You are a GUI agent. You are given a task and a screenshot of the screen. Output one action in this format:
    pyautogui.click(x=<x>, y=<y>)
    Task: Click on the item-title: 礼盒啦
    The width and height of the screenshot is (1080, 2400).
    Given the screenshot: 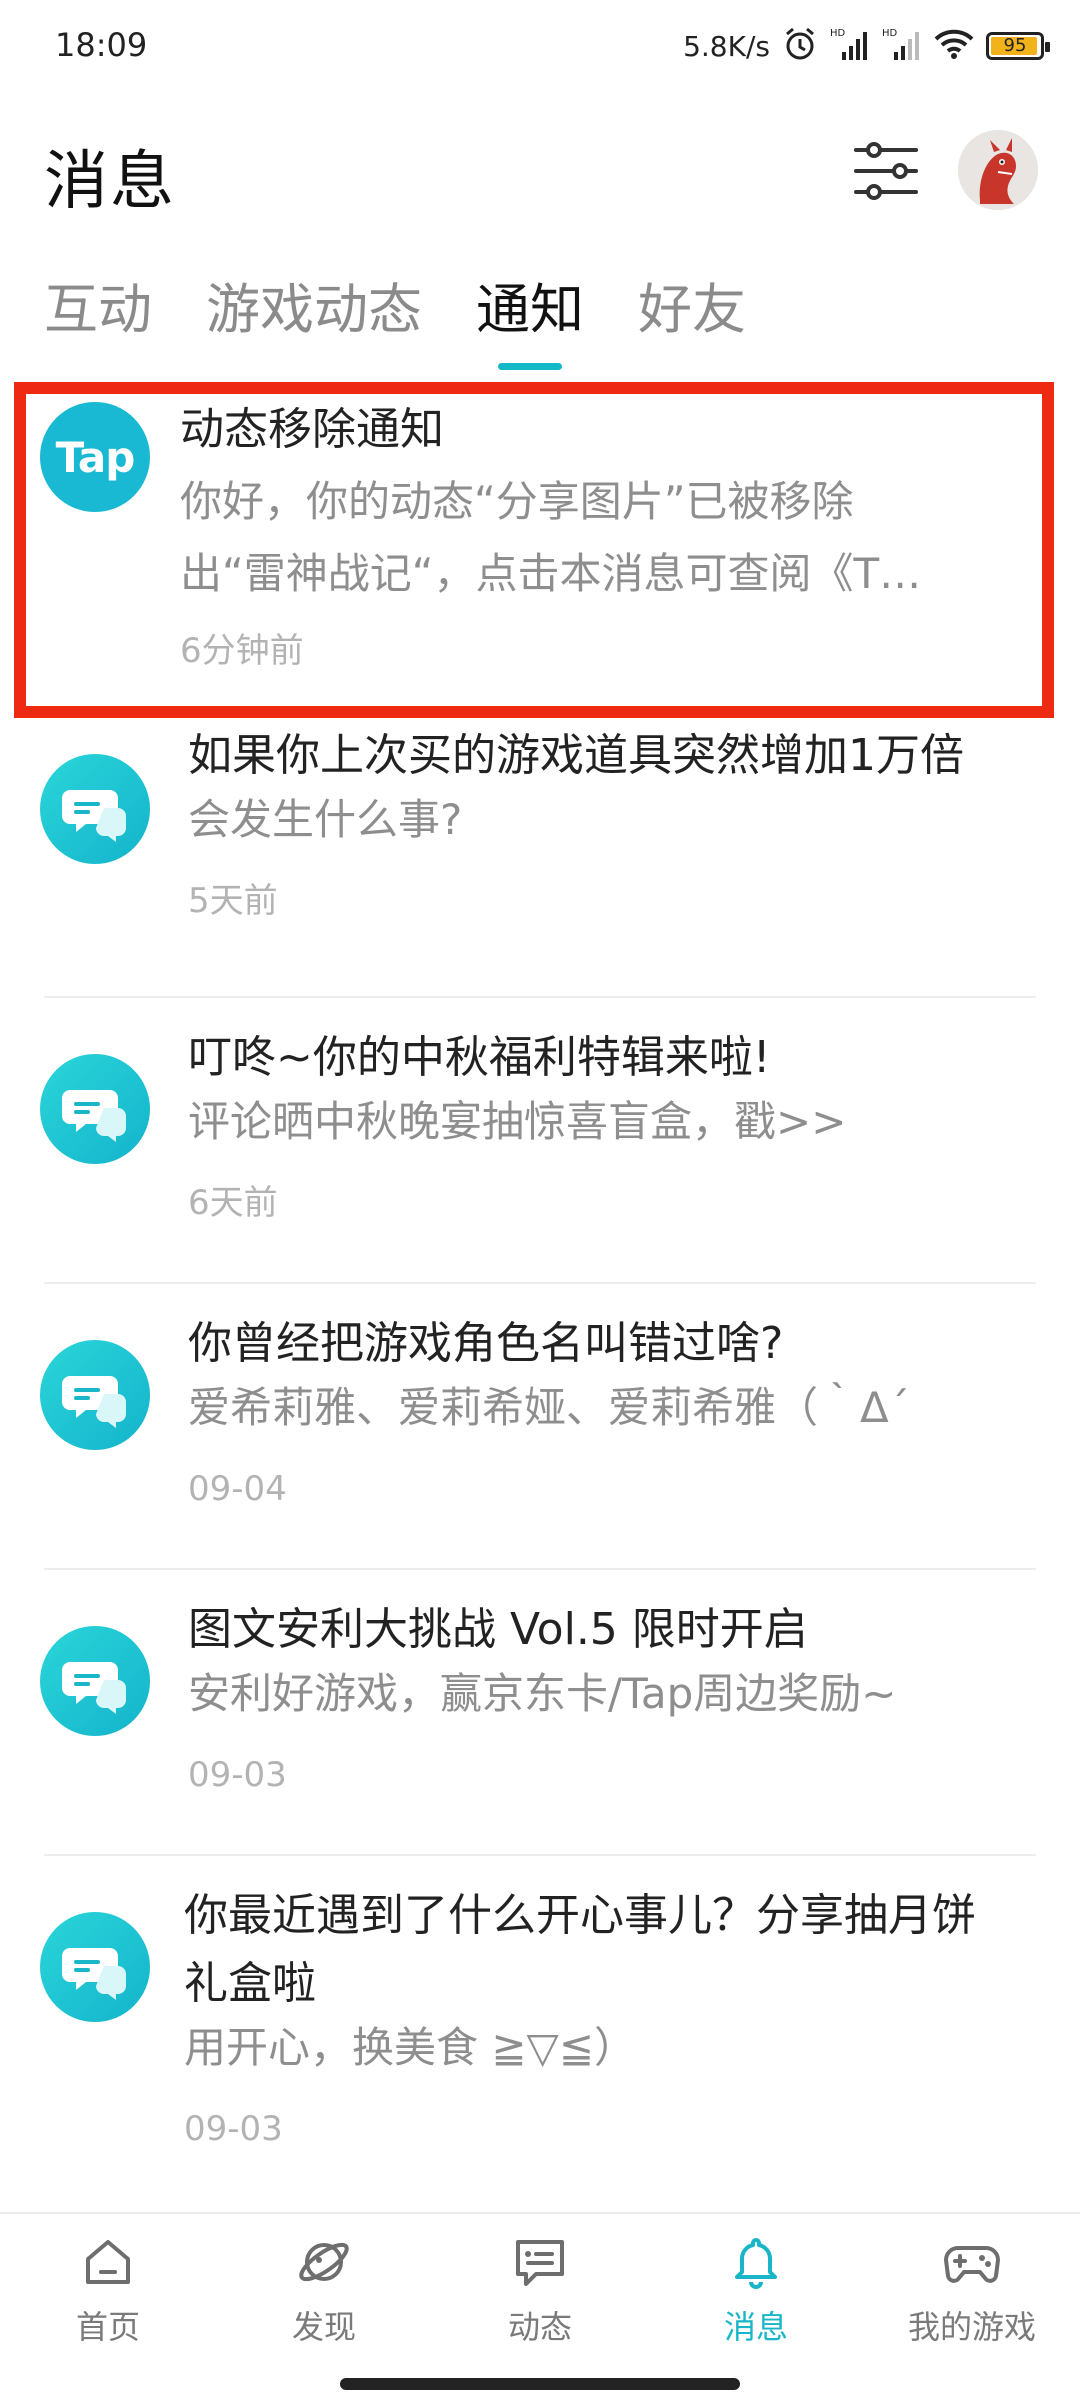 What is the action you would take?
    pyautogui.click(x=250, y=1983)
    